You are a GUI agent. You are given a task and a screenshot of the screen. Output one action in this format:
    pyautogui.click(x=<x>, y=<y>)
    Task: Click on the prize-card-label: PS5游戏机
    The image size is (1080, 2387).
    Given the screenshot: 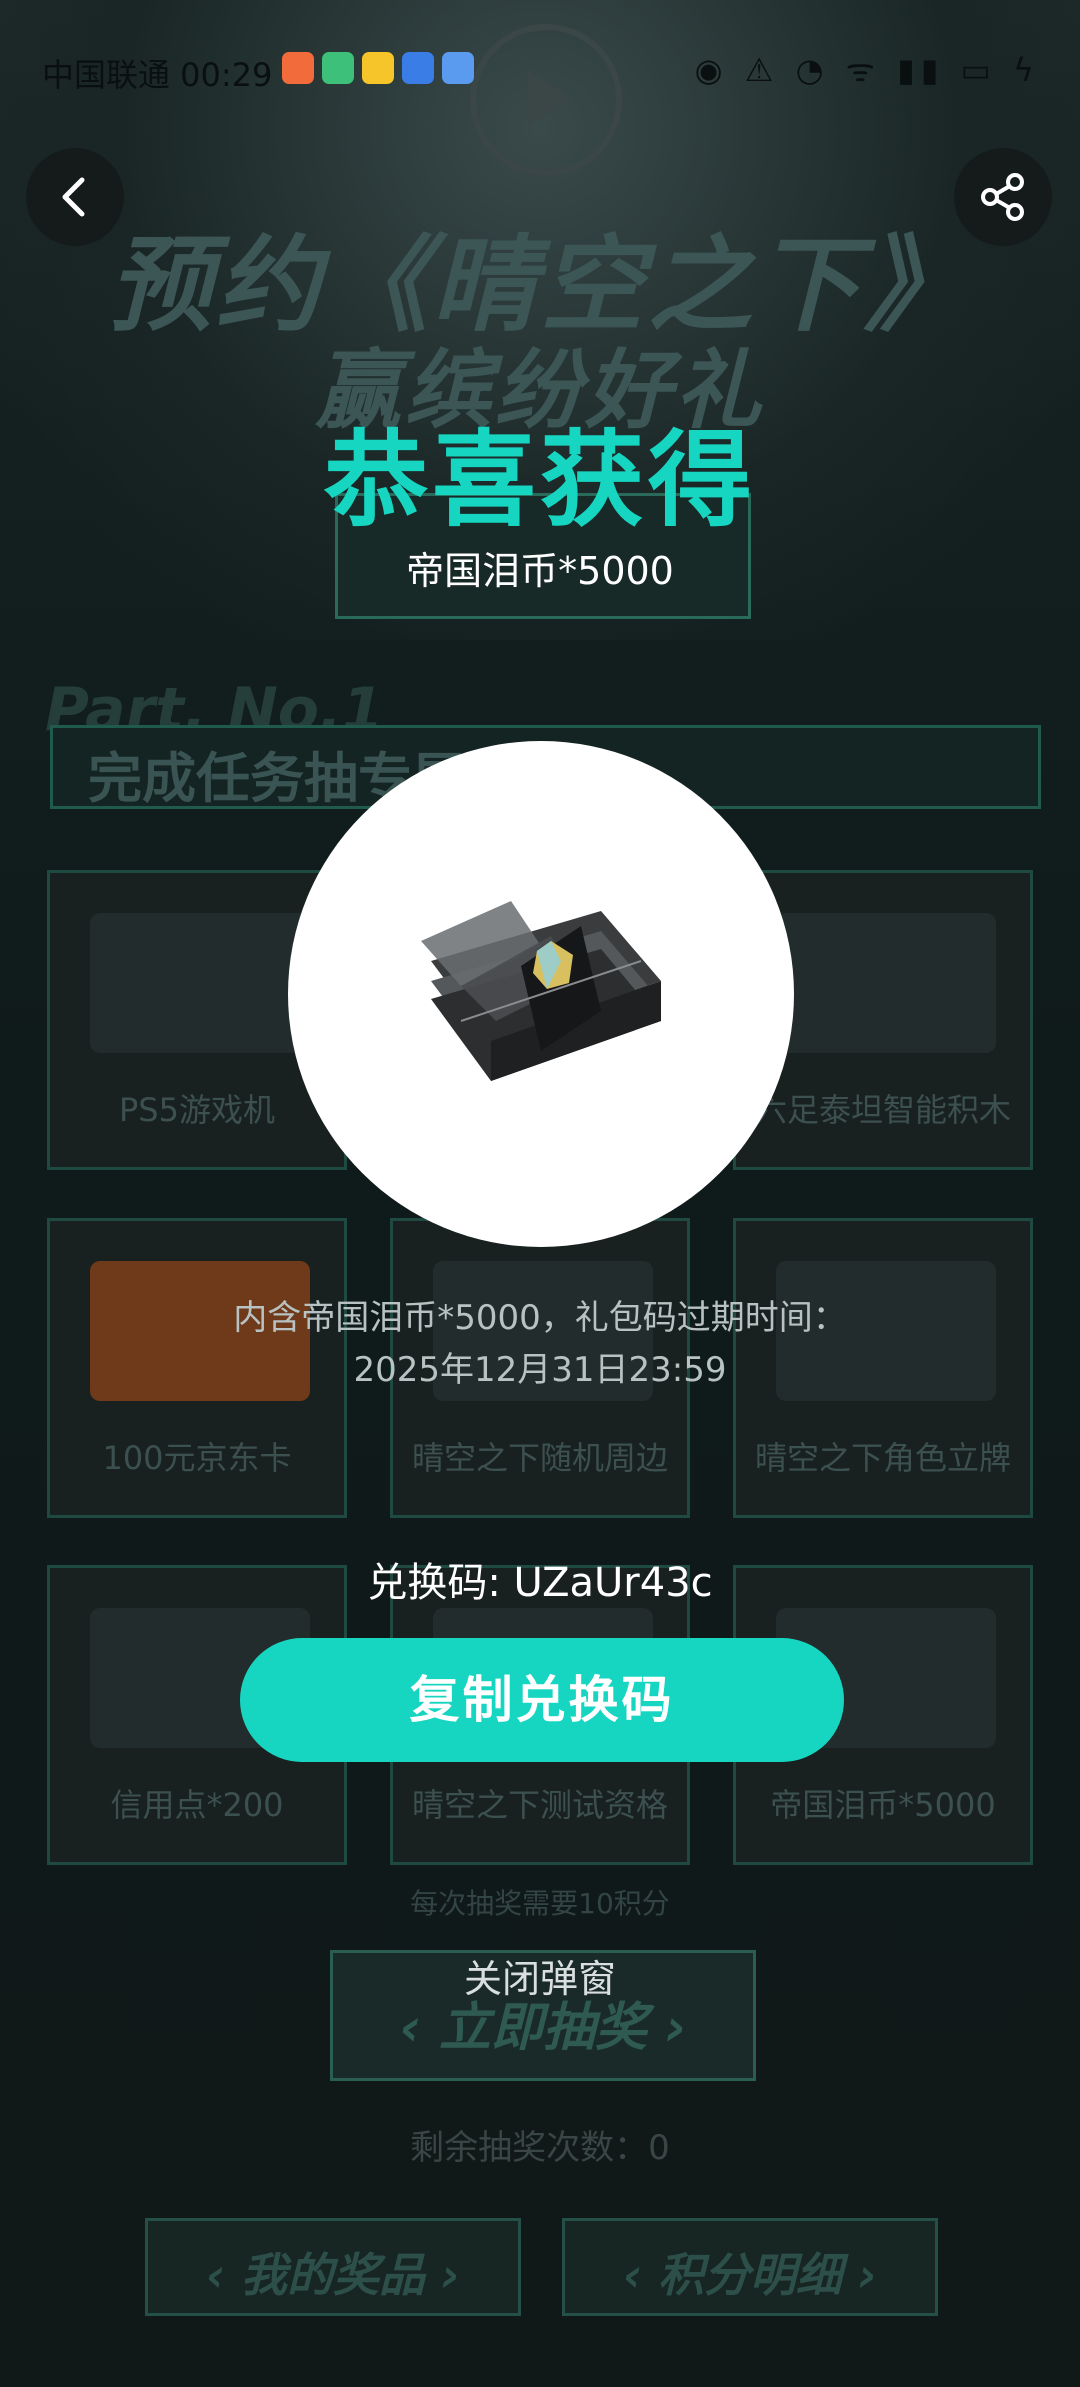 What is the action you would take?
    pyautogui.click(x=197, y=1110)
    